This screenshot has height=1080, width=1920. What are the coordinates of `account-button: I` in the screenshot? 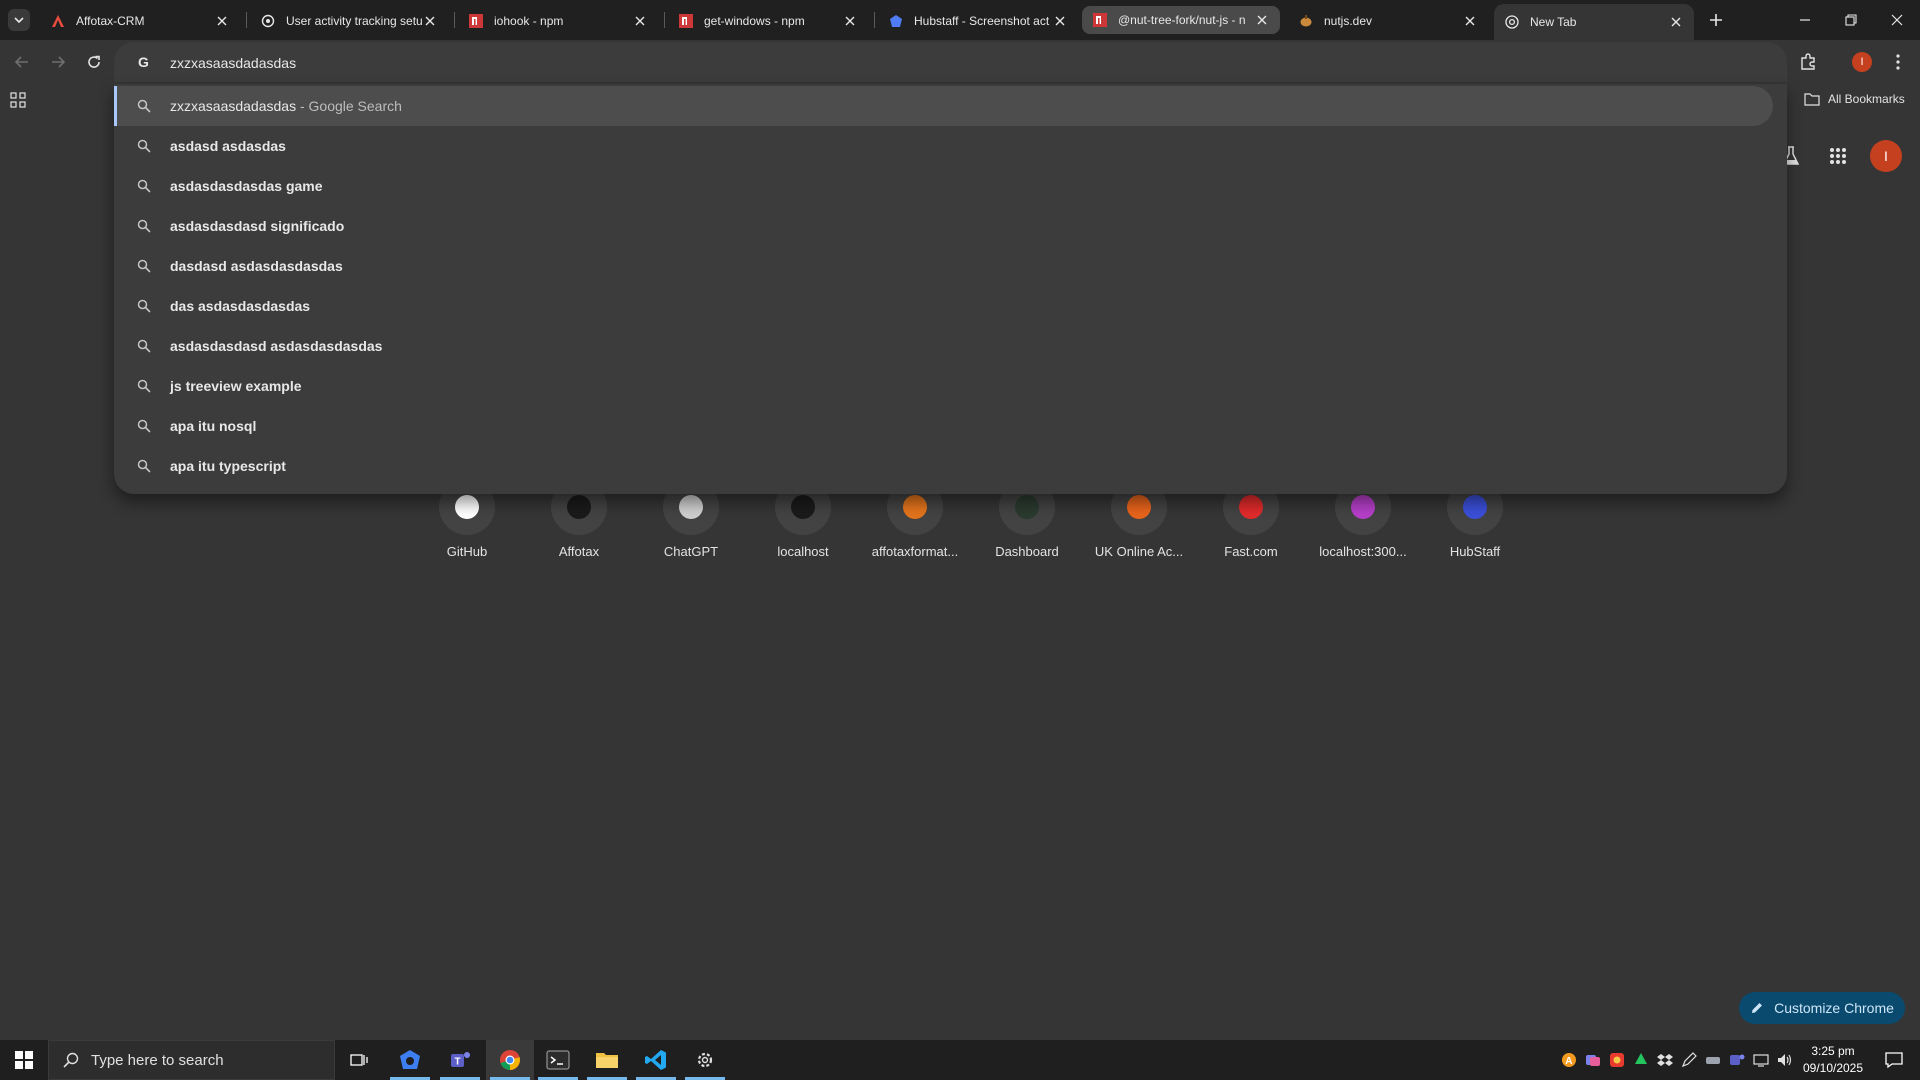 It's located at (1886, 156).